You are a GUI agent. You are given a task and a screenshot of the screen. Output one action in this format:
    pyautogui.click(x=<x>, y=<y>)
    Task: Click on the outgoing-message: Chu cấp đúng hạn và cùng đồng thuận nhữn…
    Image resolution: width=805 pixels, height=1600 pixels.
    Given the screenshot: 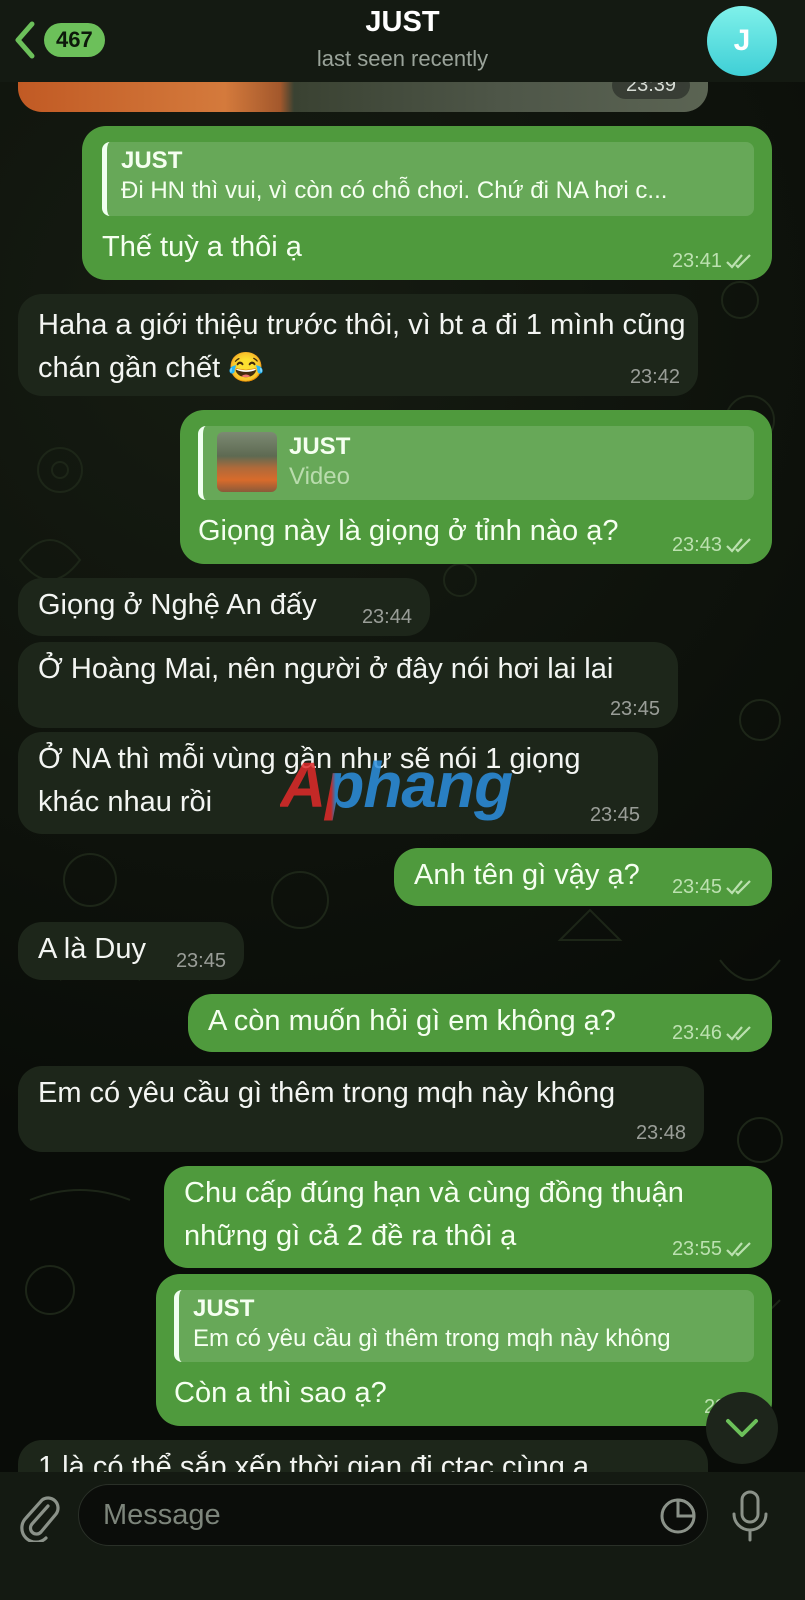 What is the action you would take?
    pyautogui.click(x=468, y=1217)
    